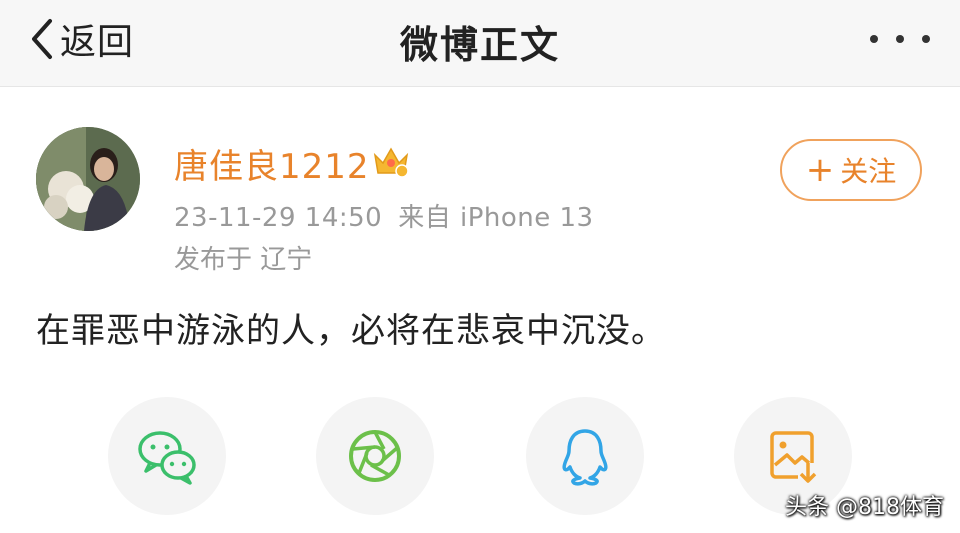 The image size is (960, 533). I want to click on more-options-button, so click(900, 39).